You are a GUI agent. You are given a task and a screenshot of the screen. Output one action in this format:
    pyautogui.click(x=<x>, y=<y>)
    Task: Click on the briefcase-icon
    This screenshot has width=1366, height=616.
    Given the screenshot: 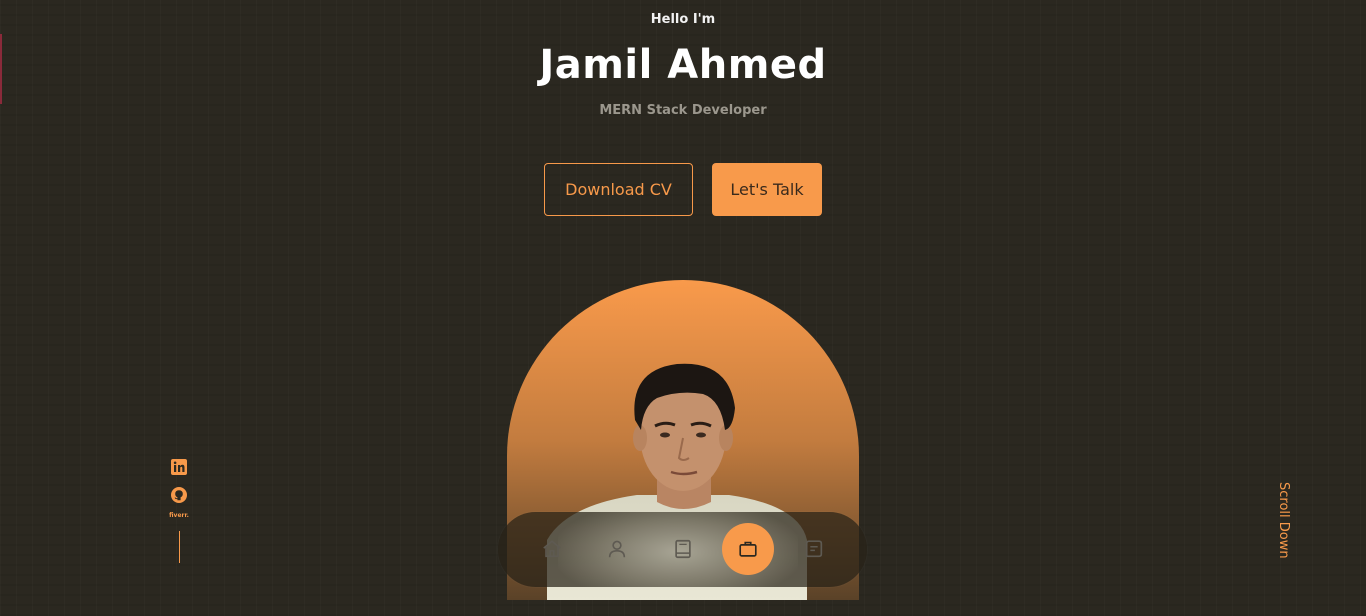 What is the action you would take?
    pyautogui.click(x=748, y=549)
    